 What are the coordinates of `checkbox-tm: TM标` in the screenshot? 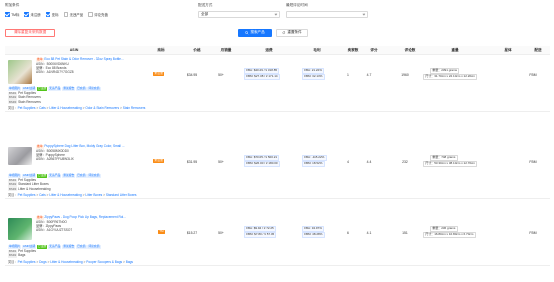 It's located at (12, 14).